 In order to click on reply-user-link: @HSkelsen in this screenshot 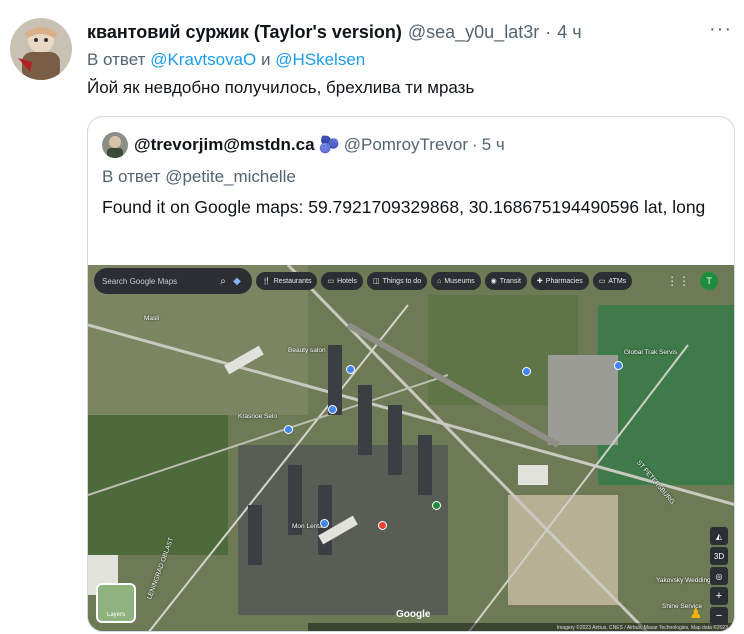, I will do `click(320, 59)`.